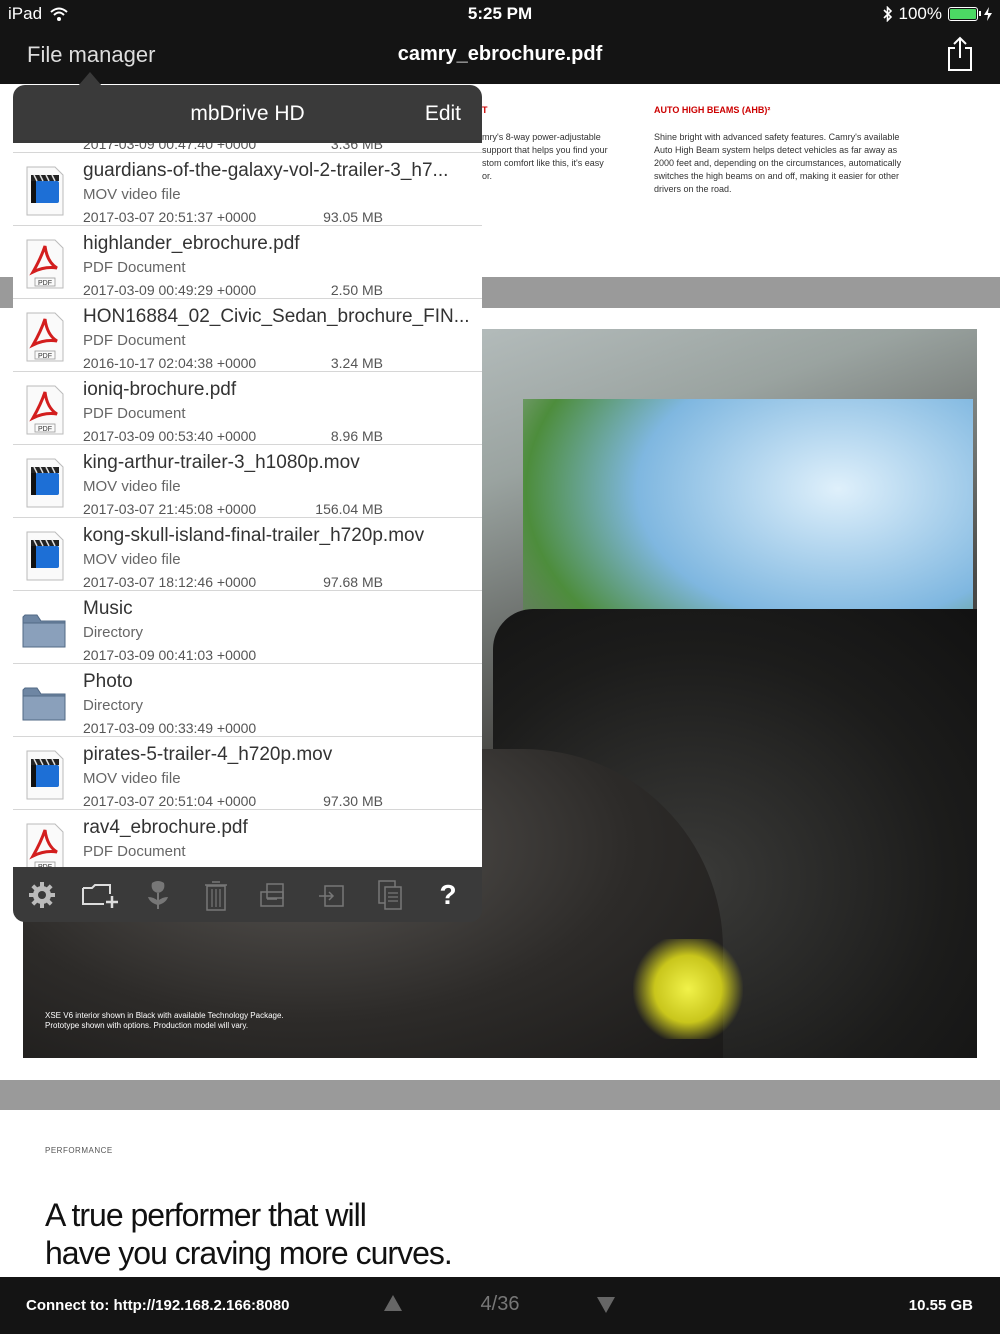 Image resolution: width=1000 pixels, height=1334 pixels. What do you see at coordinates (221, 462) in the screenshot?
I see `file-name: king-arthur-trailer-3_h1080p.mov` at bounding box center [221, 462].